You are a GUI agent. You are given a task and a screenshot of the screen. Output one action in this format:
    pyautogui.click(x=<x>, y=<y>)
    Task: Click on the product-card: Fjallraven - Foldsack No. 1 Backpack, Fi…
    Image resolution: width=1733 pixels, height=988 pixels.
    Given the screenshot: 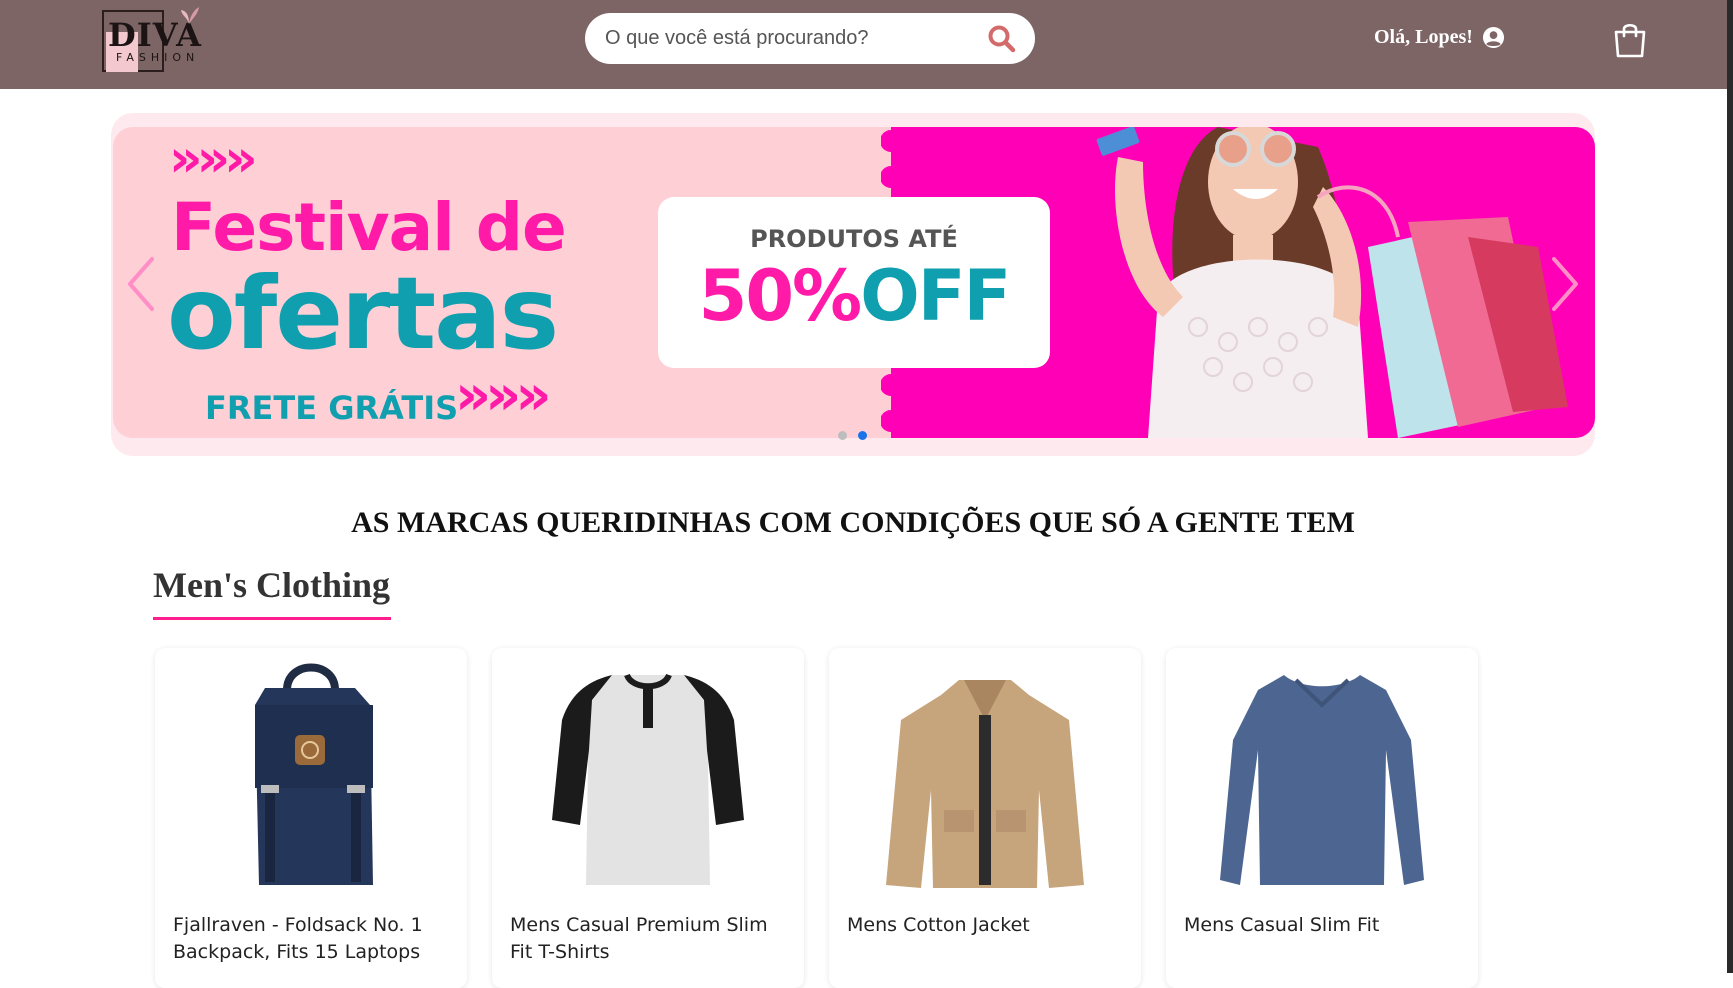 What is the action you would take?
    pyautogui.click(x=311, y=818)
    